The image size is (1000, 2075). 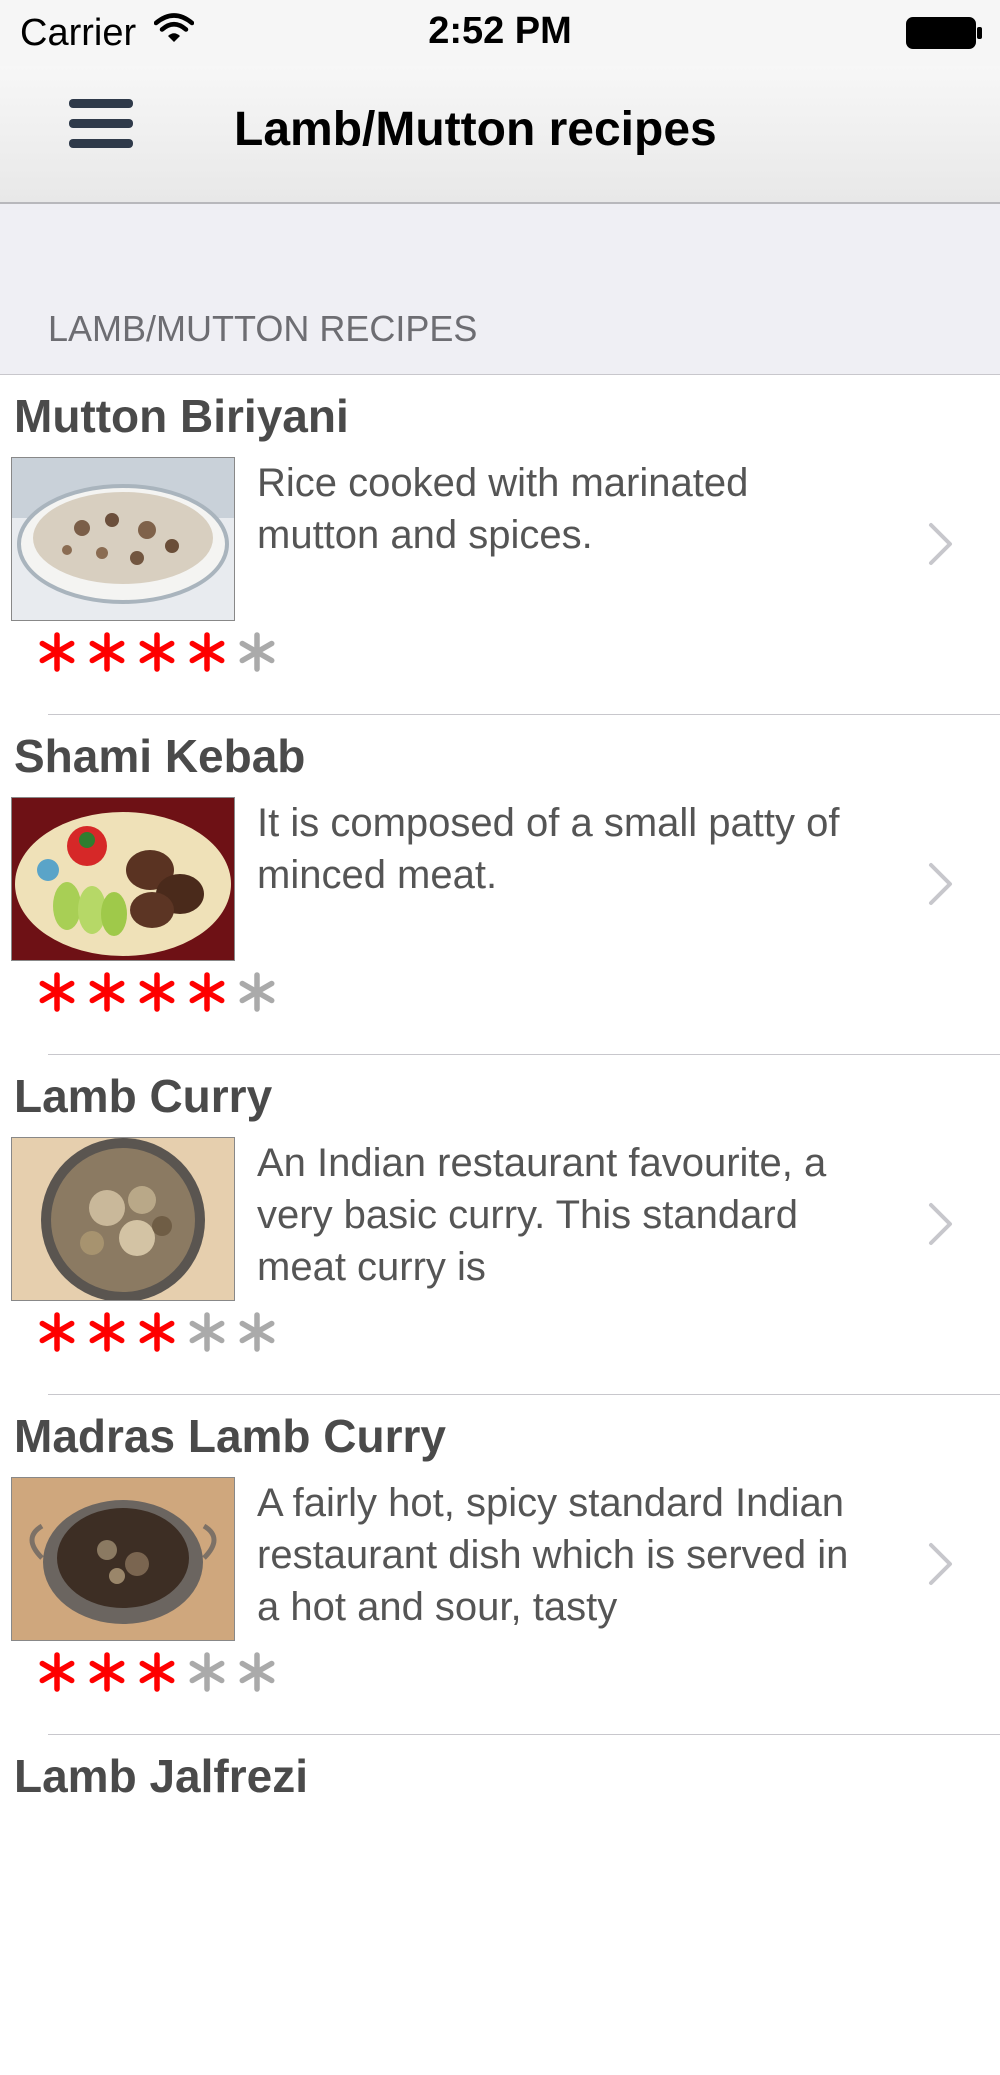 I want to click on recipe-title: Lamb Jalfrezi, so click(x=161, y=1776).